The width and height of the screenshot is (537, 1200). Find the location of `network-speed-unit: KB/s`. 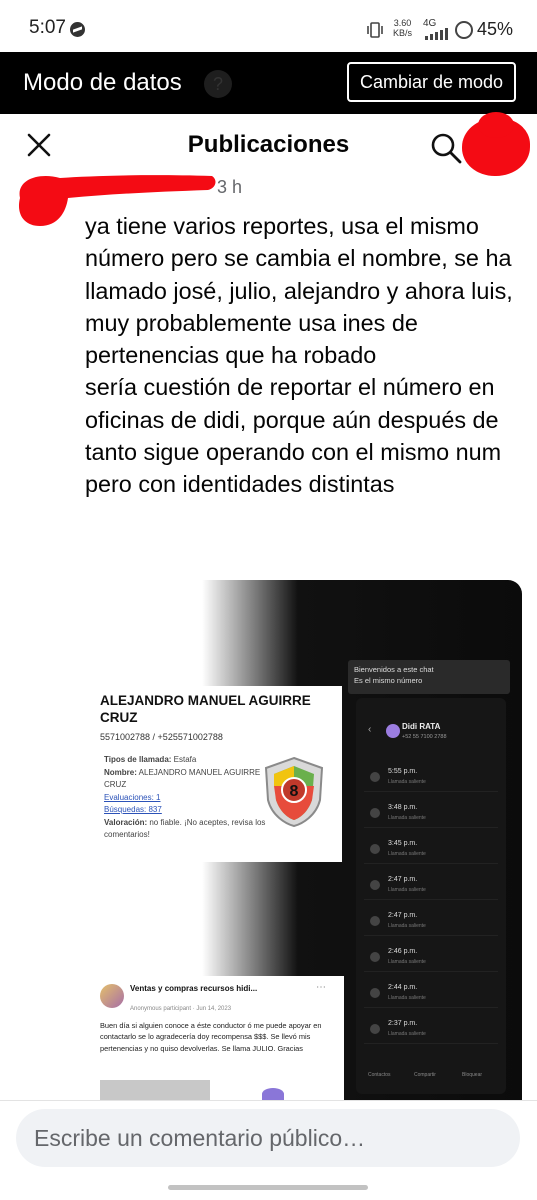

network-speed-unit: KB/s is located at coordinates (403, 33).